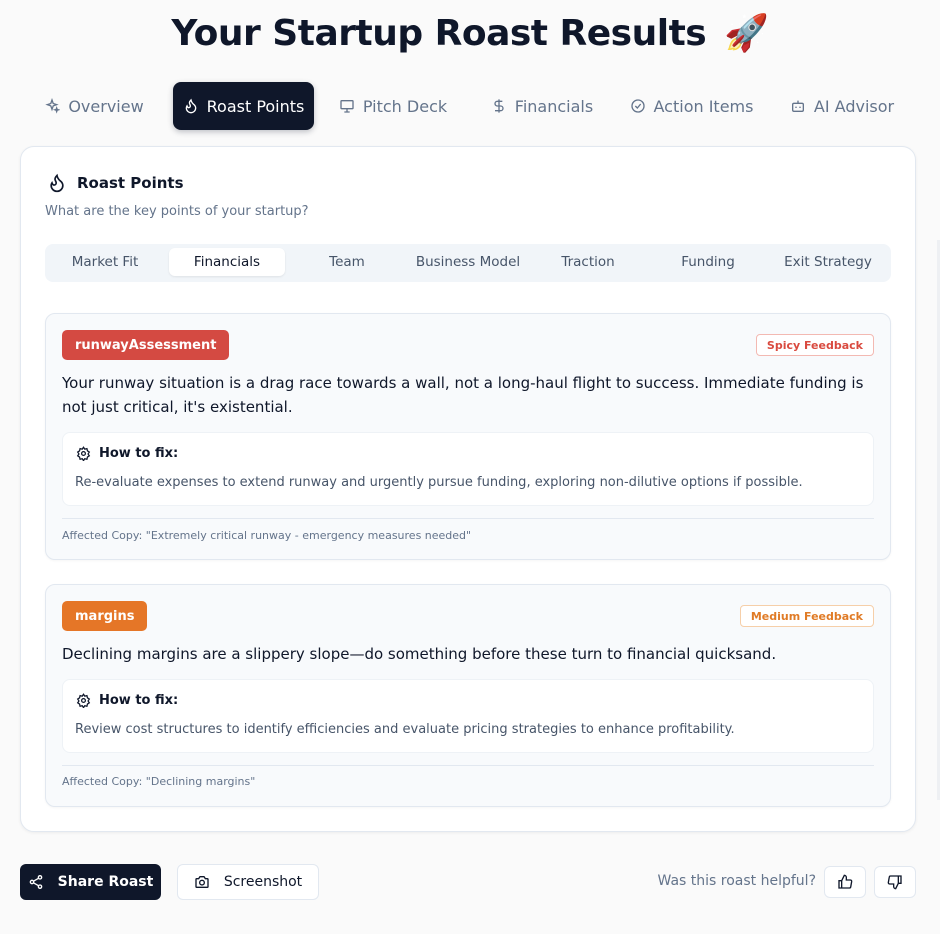 The width and height of the screenshot is (940, 934). Describe the element at coordinates (854, 106) in the screenshot. I see `tab-ai-advisor-label: AI Advisor` at that location.